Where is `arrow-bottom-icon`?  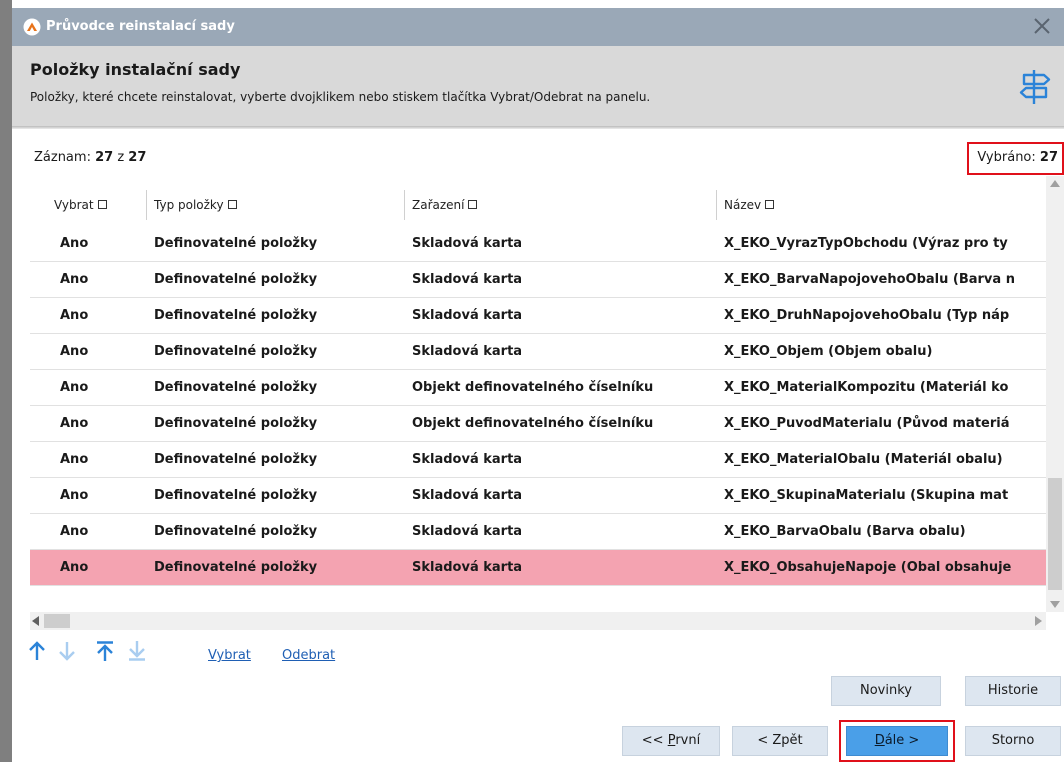 arrow-bottom-icon is located at coordinates (137, 651).